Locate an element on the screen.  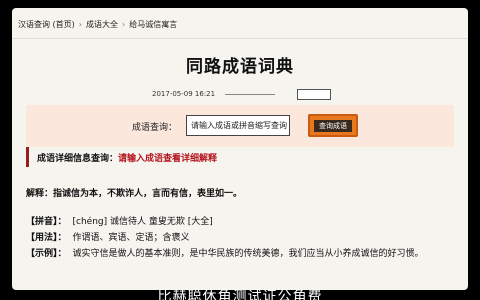
detail-row: 【拼音】： [chéng] 诚信待人 童叟无欺 [大全] is located at coordinates (240, 222).